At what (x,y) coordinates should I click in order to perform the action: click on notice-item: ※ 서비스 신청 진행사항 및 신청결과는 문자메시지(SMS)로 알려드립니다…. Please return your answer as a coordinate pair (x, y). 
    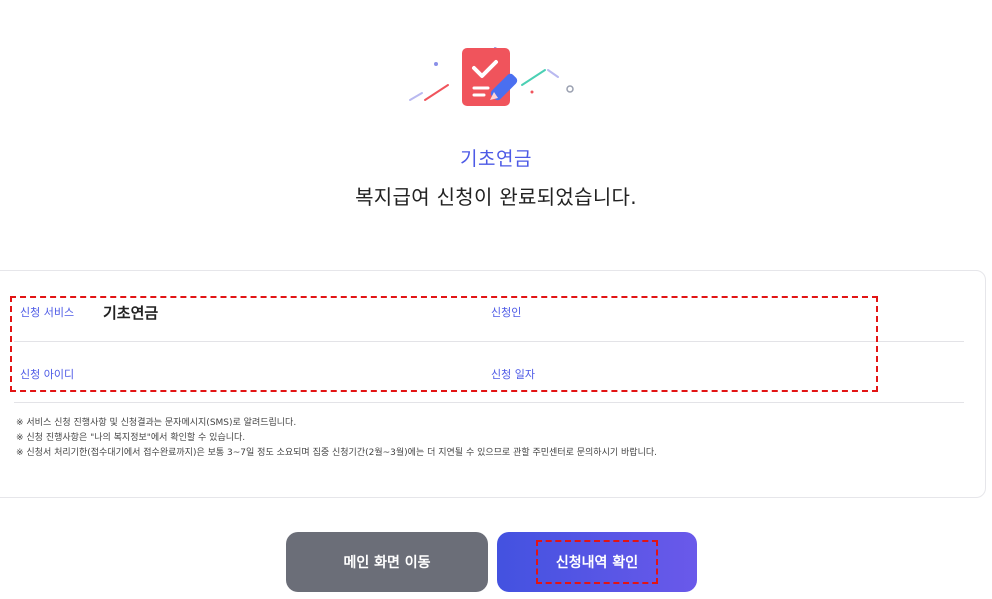
    Looking at the image, I should click on (156, 423).